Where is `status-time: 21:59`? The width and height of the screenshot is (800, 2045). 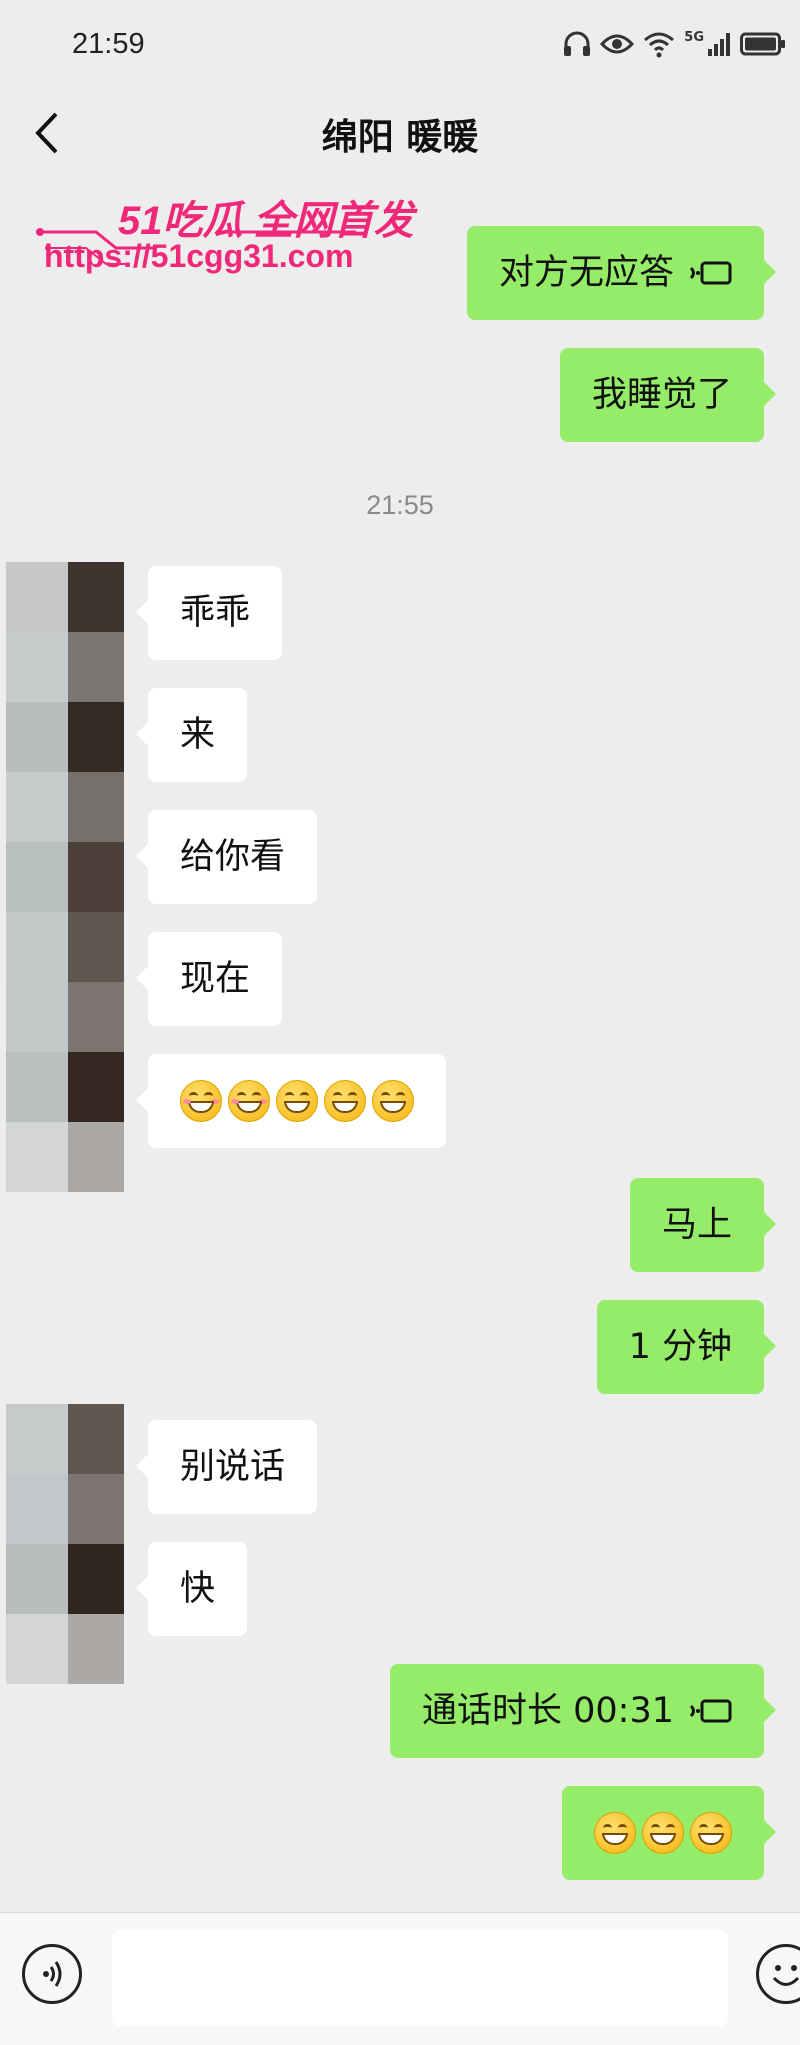 status-time: 21:59 is located at coordinates (108, 44).